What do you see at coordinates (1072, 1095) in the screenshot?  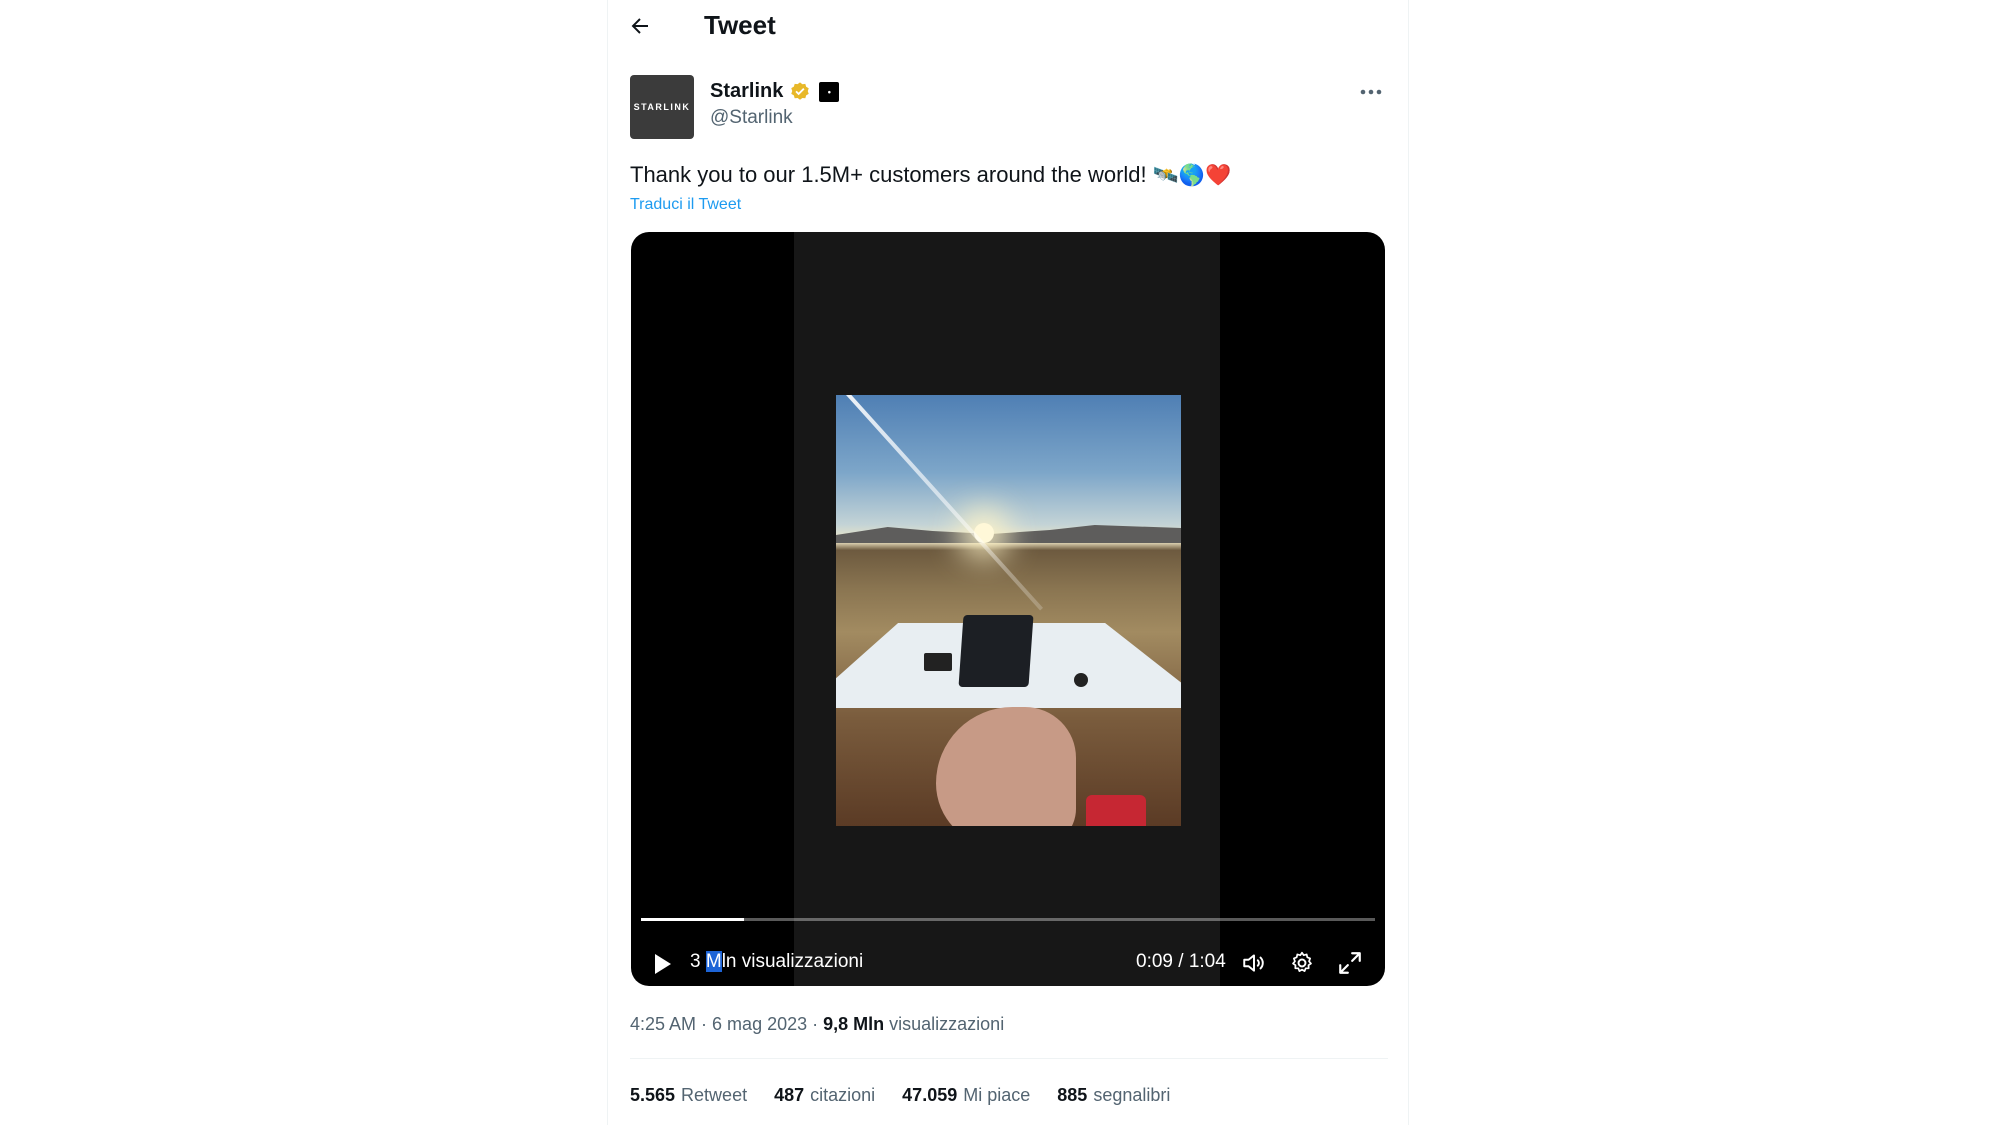 I see `stat-bookmarks-count: 885` at bounding box center [1072, 1095].